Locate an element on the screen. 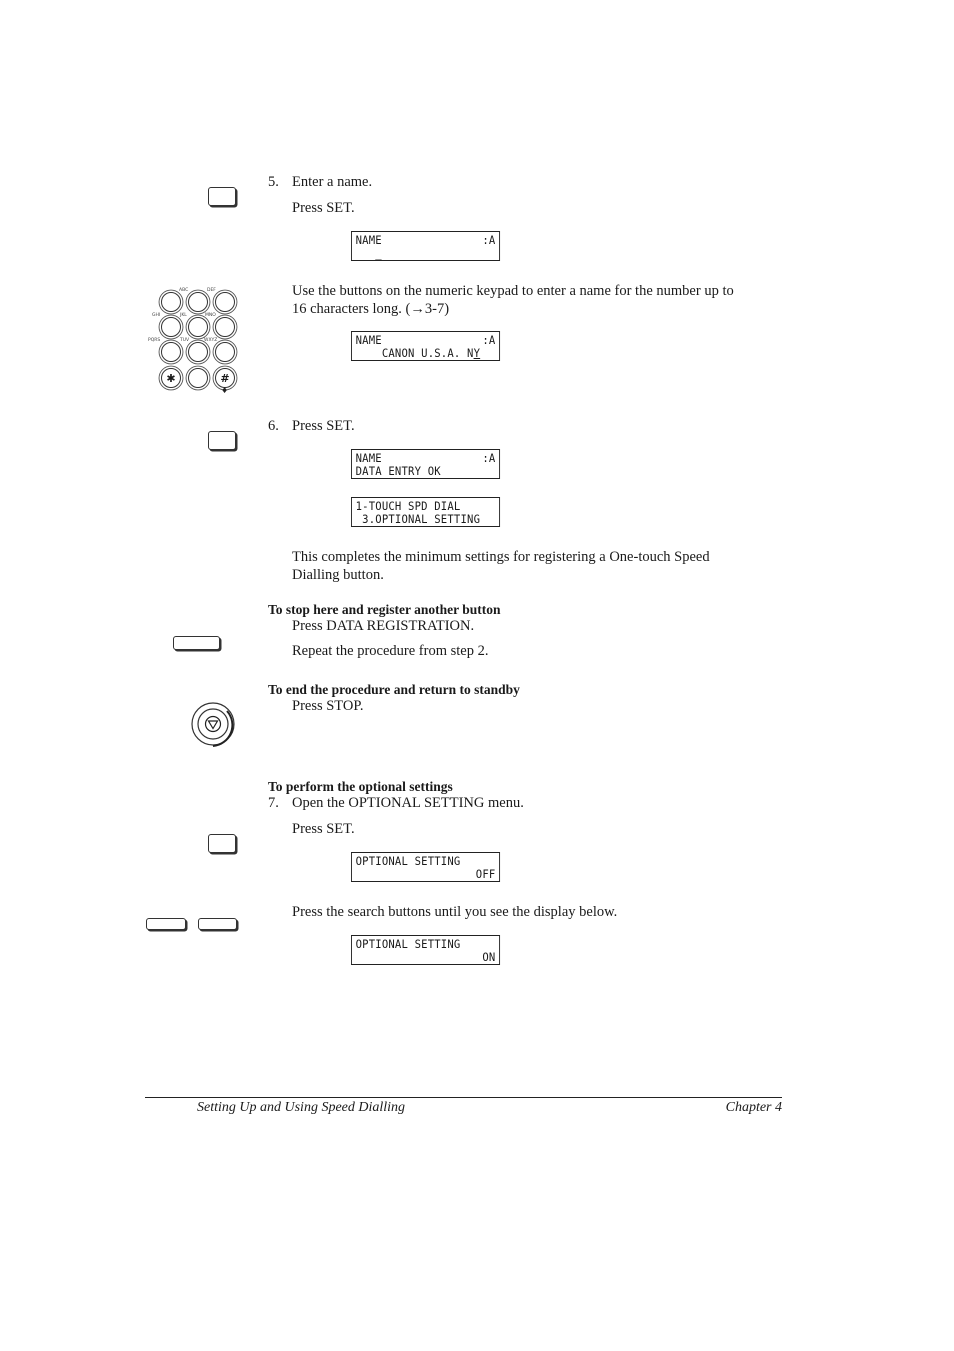  search-left-key-icon is located at coordinates (166, 924).